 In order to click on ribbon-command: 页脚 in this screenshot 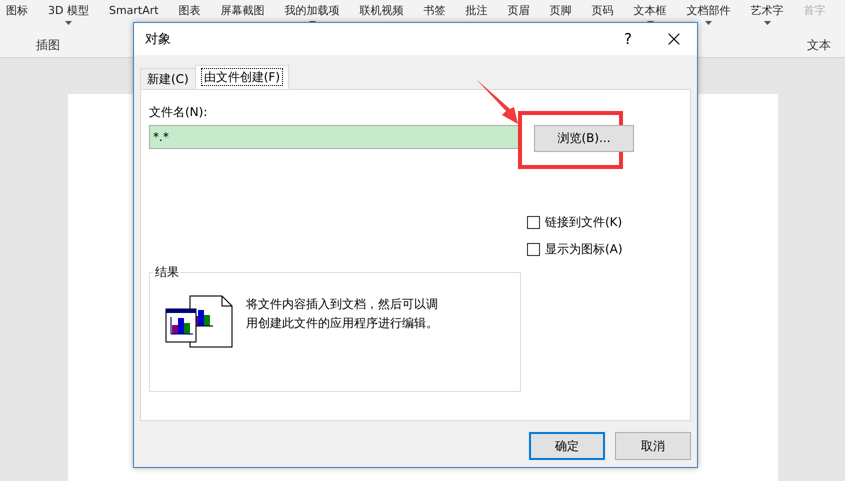, I will do `click(561, 11)`.